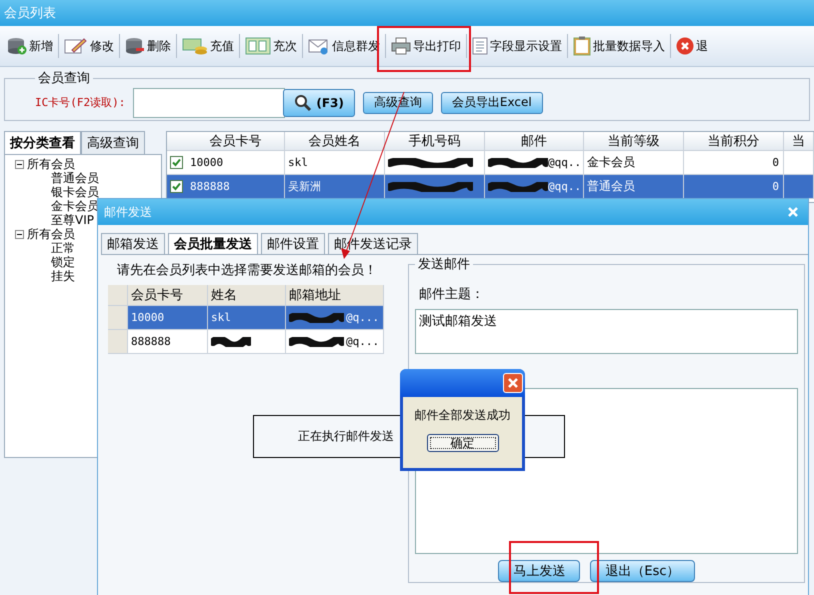 The width and height of the screenshot is (814, 595). I want to click on message-text: 邮件全部发送成功, so click(463, 415).